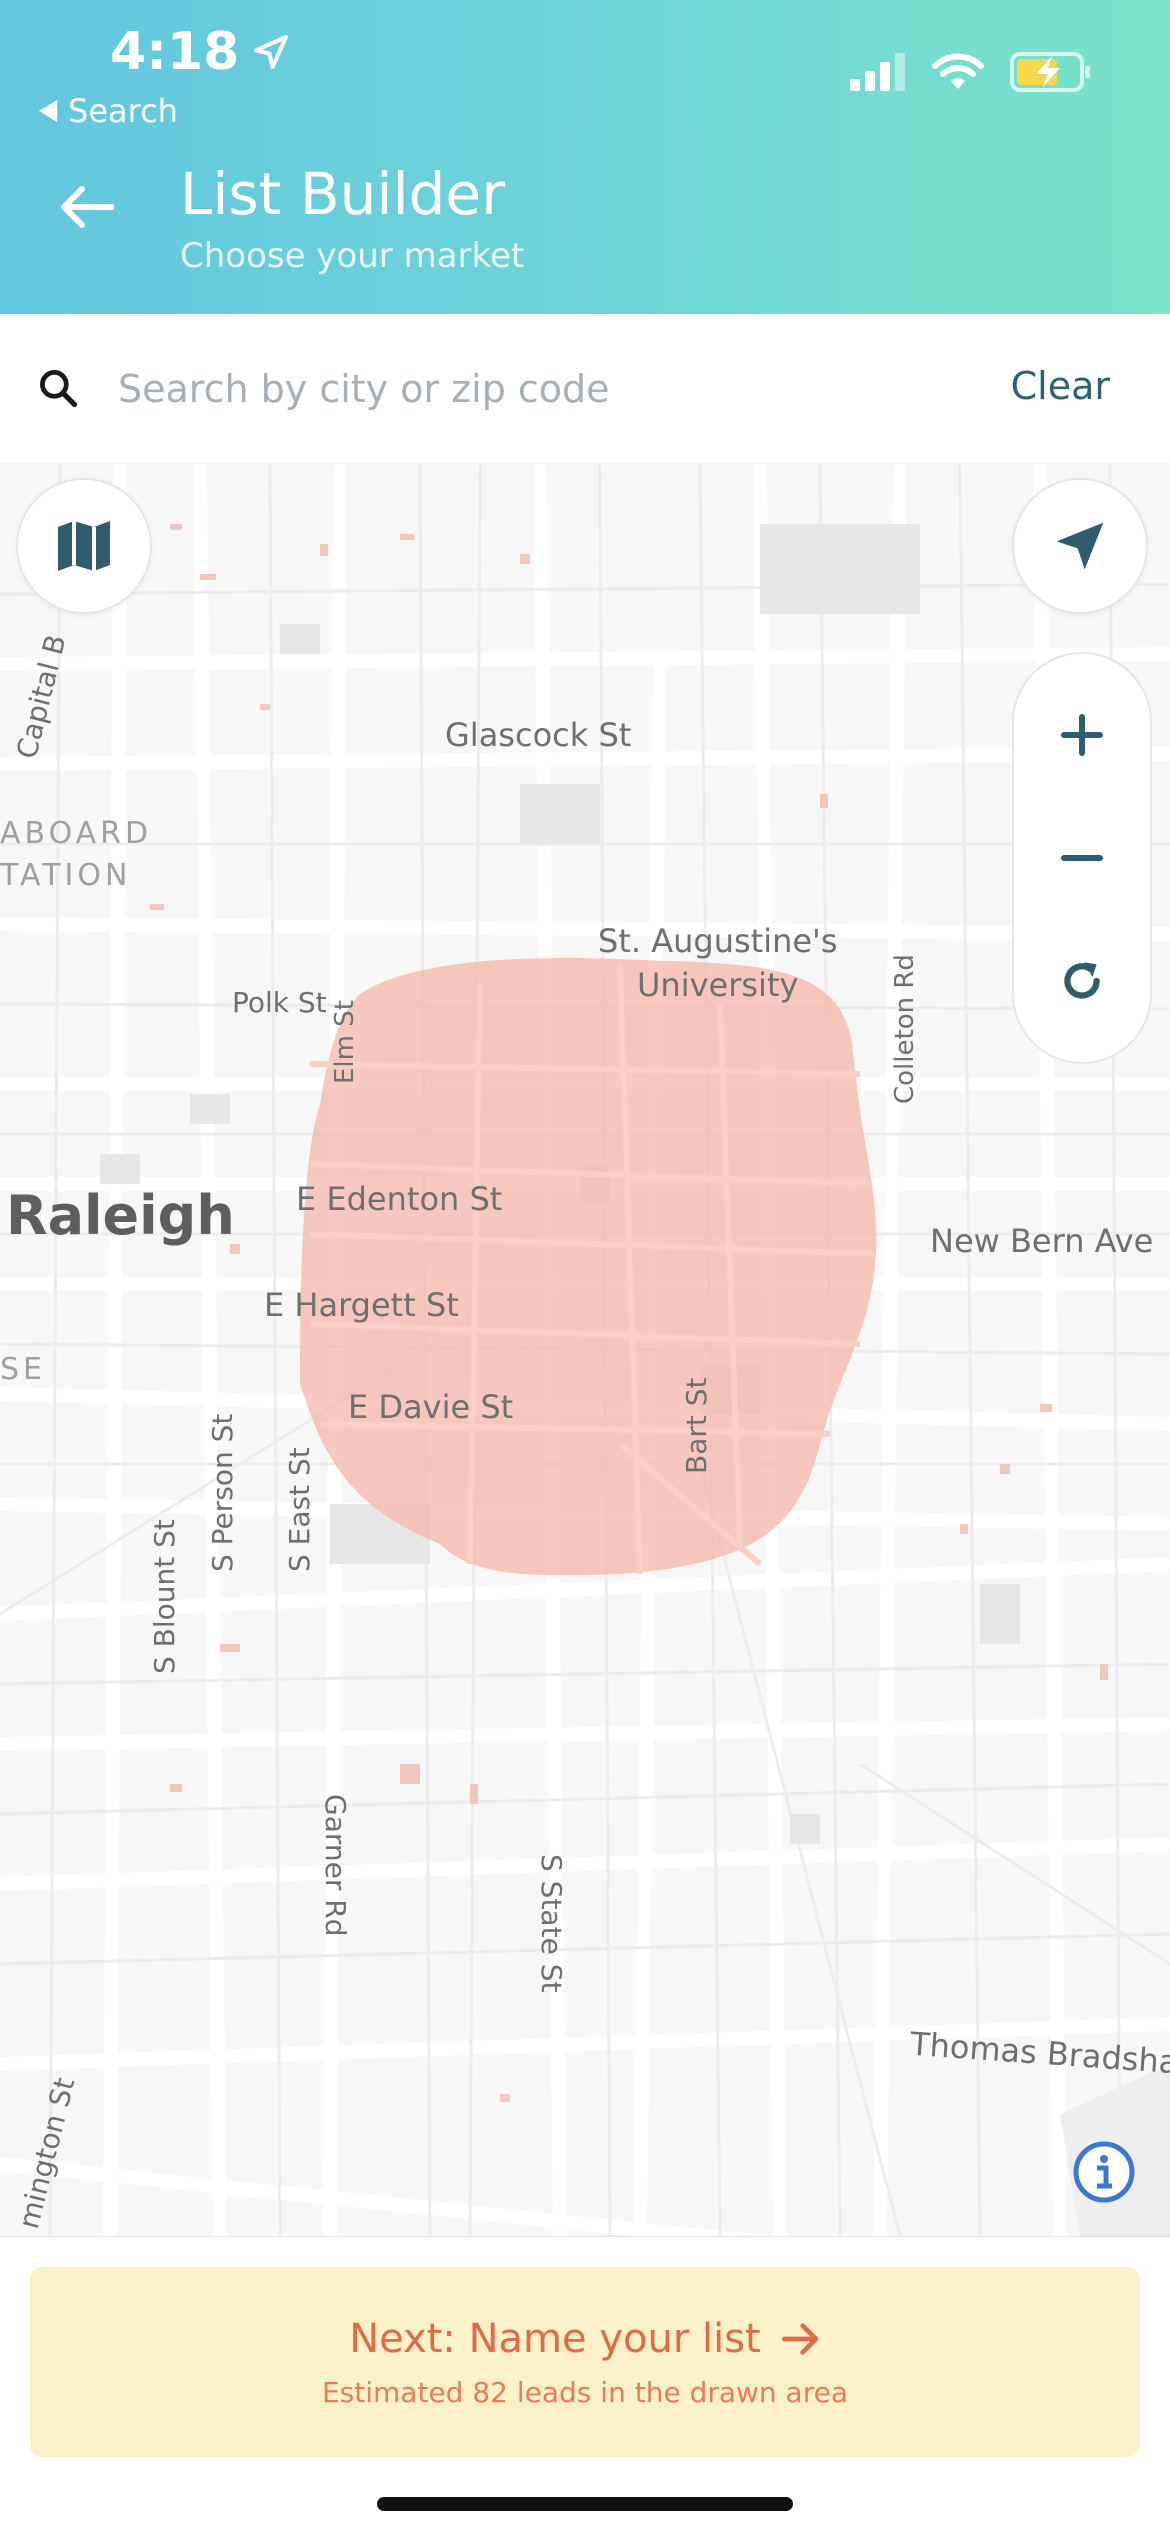 The height and width of the screenshot is (2532, 1170). What do you see at coordinates (123, 111) in the screenshot?
I see `back-app-label: Search` at bounding box center [123, 111].